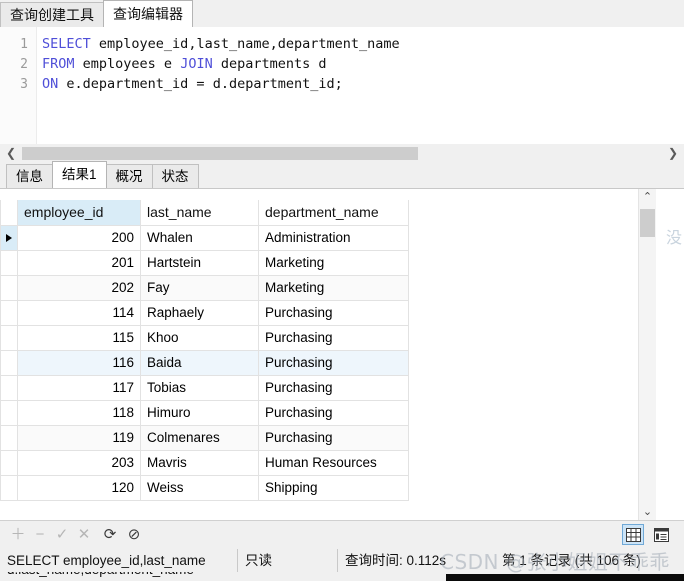 The image size is (684, 581). What do you see at coordinates (647, 197) in the screenshot?
I see `scroll-up-icon: ⌃` at bounding box center [647, 197].